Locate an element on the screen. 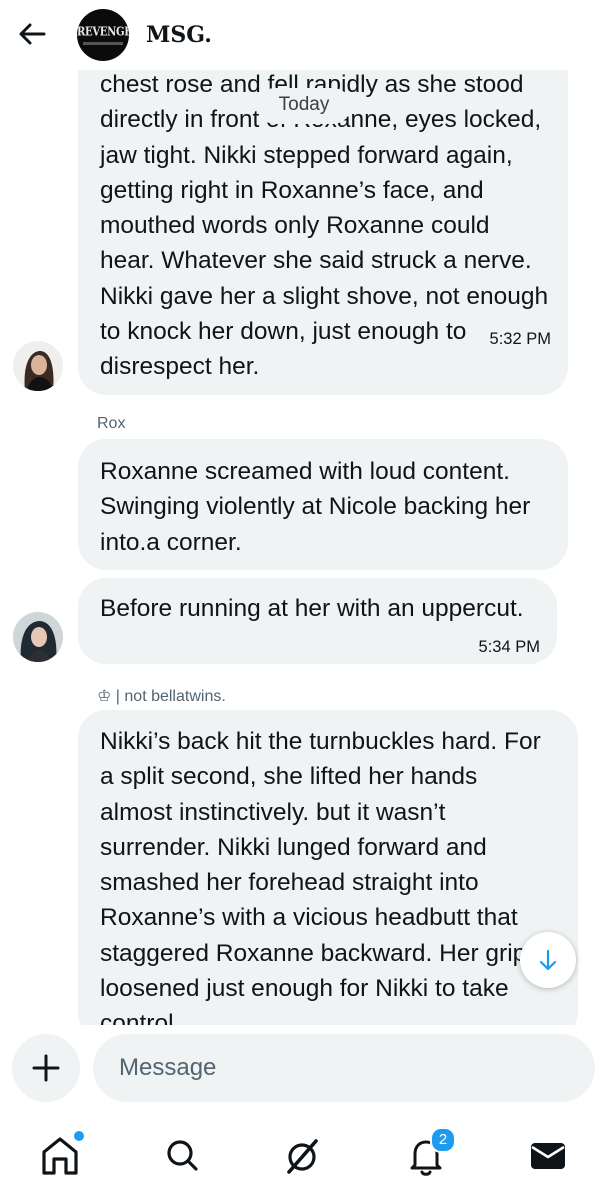 The width and height of the screenshot is (609, 1199). arrow-left-icon is located at coordinates (32, 34).